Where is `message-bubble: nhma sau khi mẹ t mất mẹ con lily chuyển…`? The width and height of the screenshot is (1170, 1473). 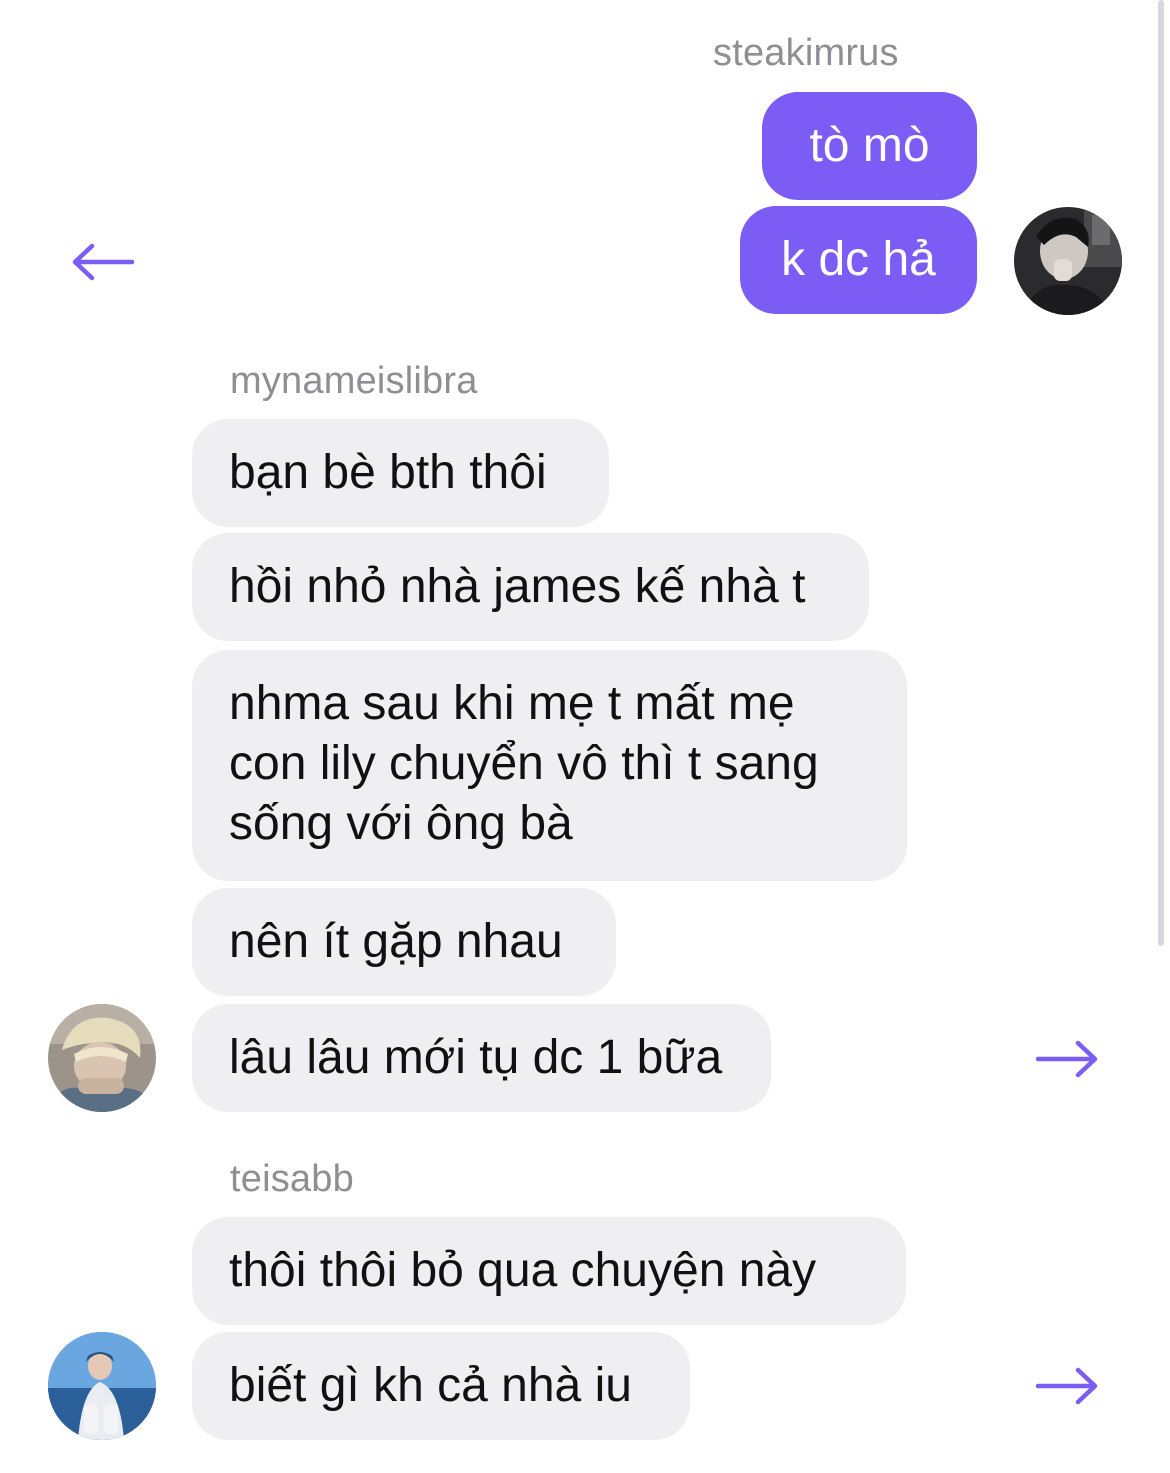
message-bubble: nhma sau khi mẹ t mất mẹ con lily chuyển… is located at coordinates (549, 765).